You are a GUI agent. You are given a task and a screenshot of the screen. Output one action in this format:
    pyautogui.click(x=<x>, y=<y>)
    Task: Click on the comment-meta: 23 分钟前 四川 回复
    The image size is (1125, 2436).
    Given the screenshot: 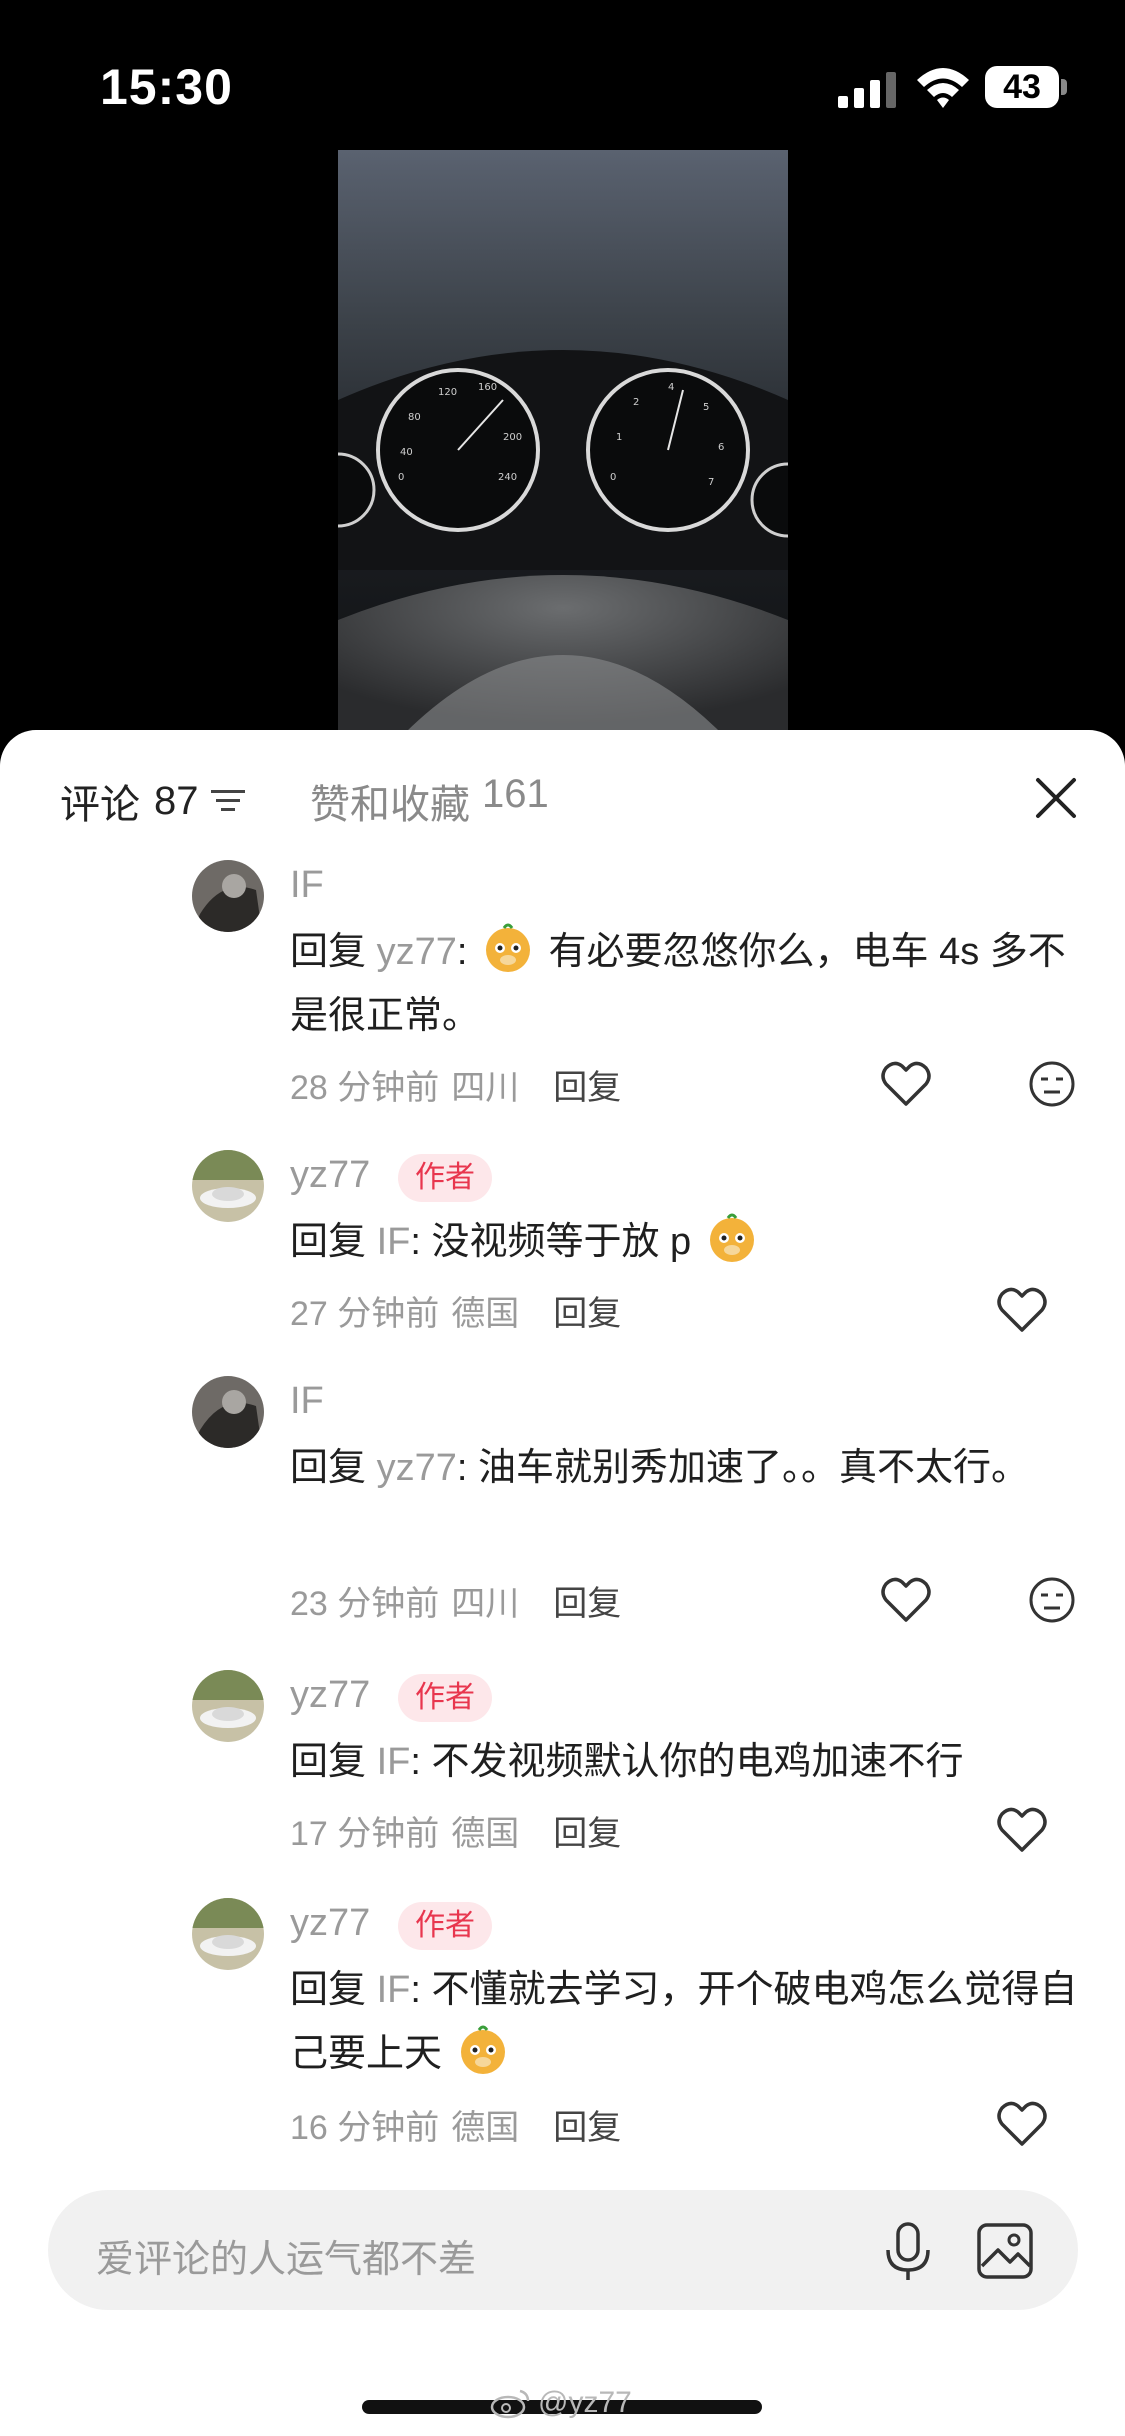 What is the action you would take?
    pyautogui.click(x=455, y=1600)
    